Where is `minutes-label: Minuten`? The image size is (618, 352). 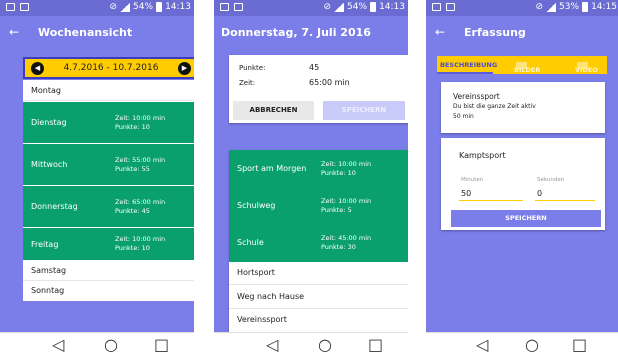
minutes-label: Minuten is located at coordinates (472, 180).